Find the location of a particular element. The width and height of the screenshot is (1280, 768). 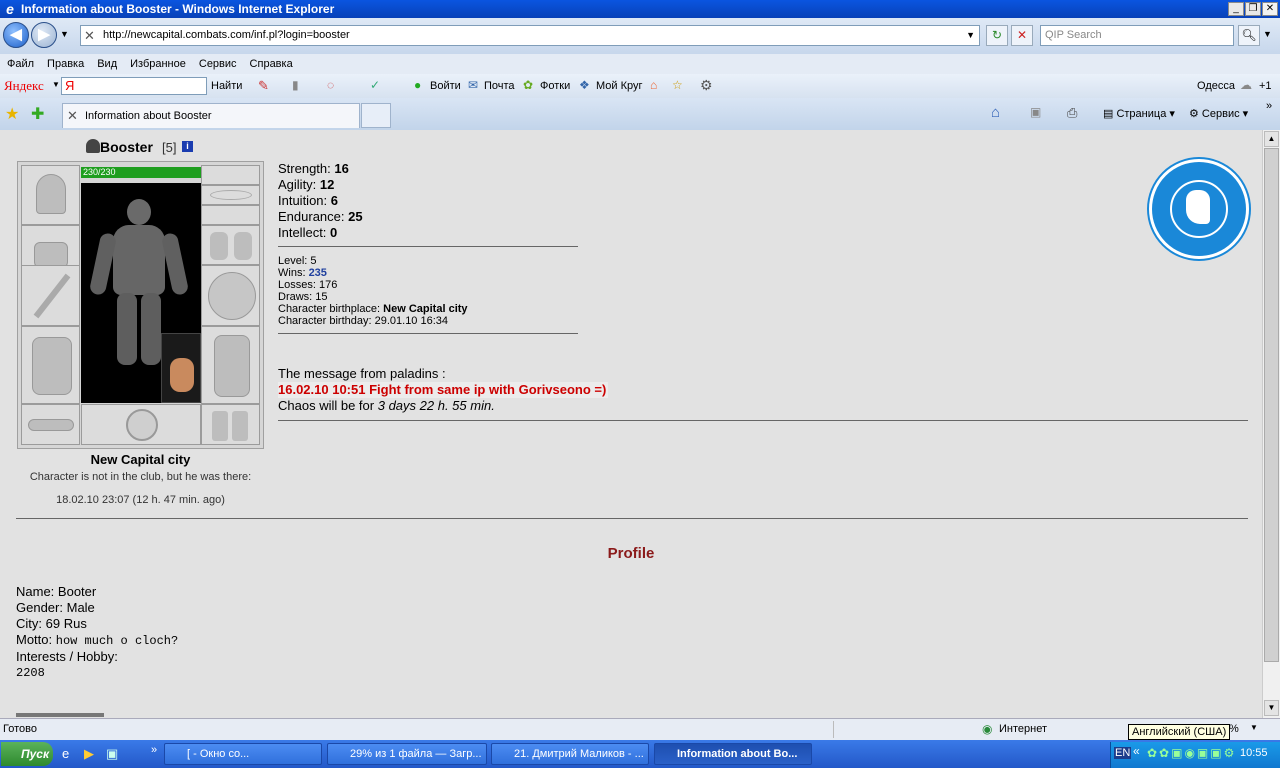

stat-intuition: Intuition: 6 is located at coordinates (308, 200).